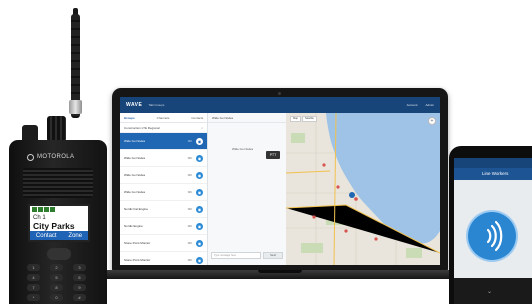 The width and height of the screenshot is (532, 304). I want to click on tab-channels: Channels, so click(163, 118).